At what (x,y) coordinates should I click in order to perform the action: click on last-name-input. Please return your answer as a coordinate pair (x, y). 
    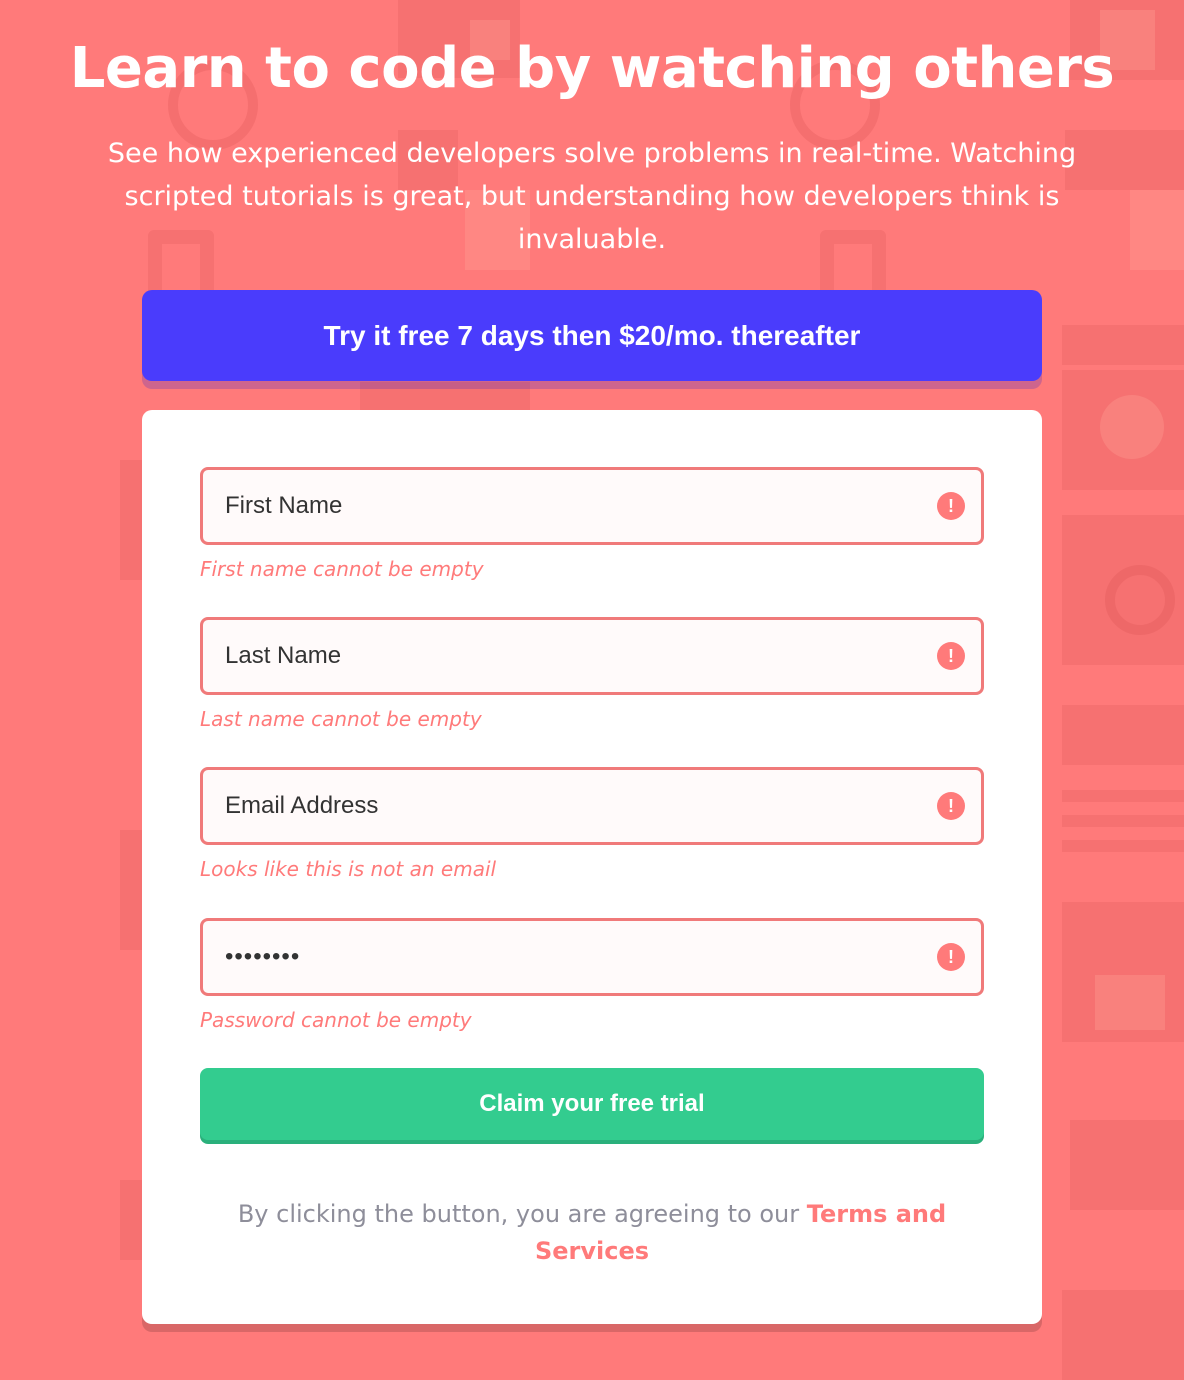
    Looking at the image, I should click on (592, 656).